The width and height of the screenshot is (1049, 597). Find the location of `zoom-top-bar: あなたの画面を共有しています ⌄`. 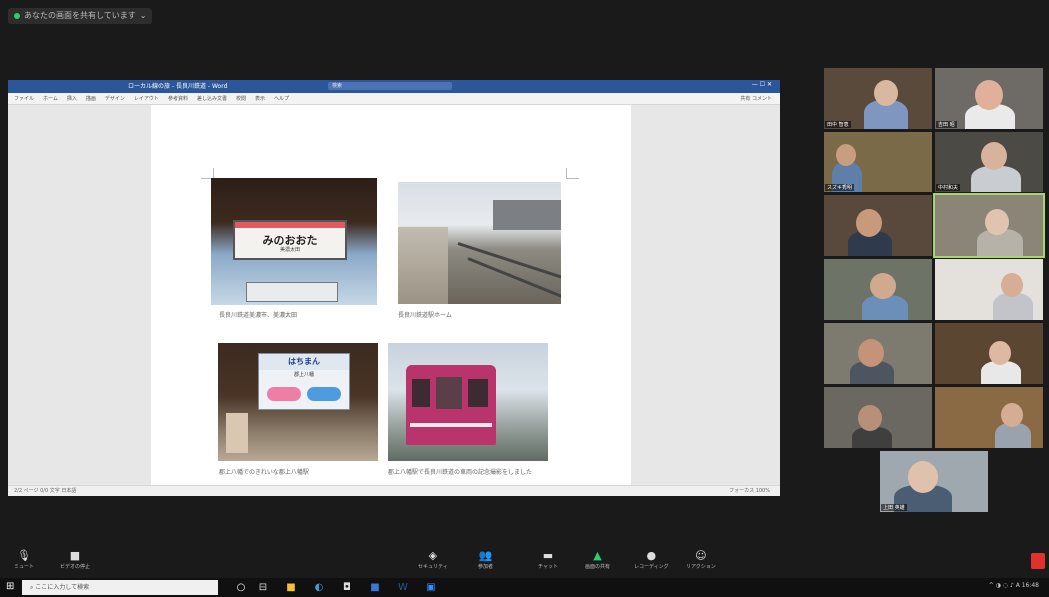

zoom-top-bar: あなたの画面を共有しています ⌄ is located at coordinates (524, 31).